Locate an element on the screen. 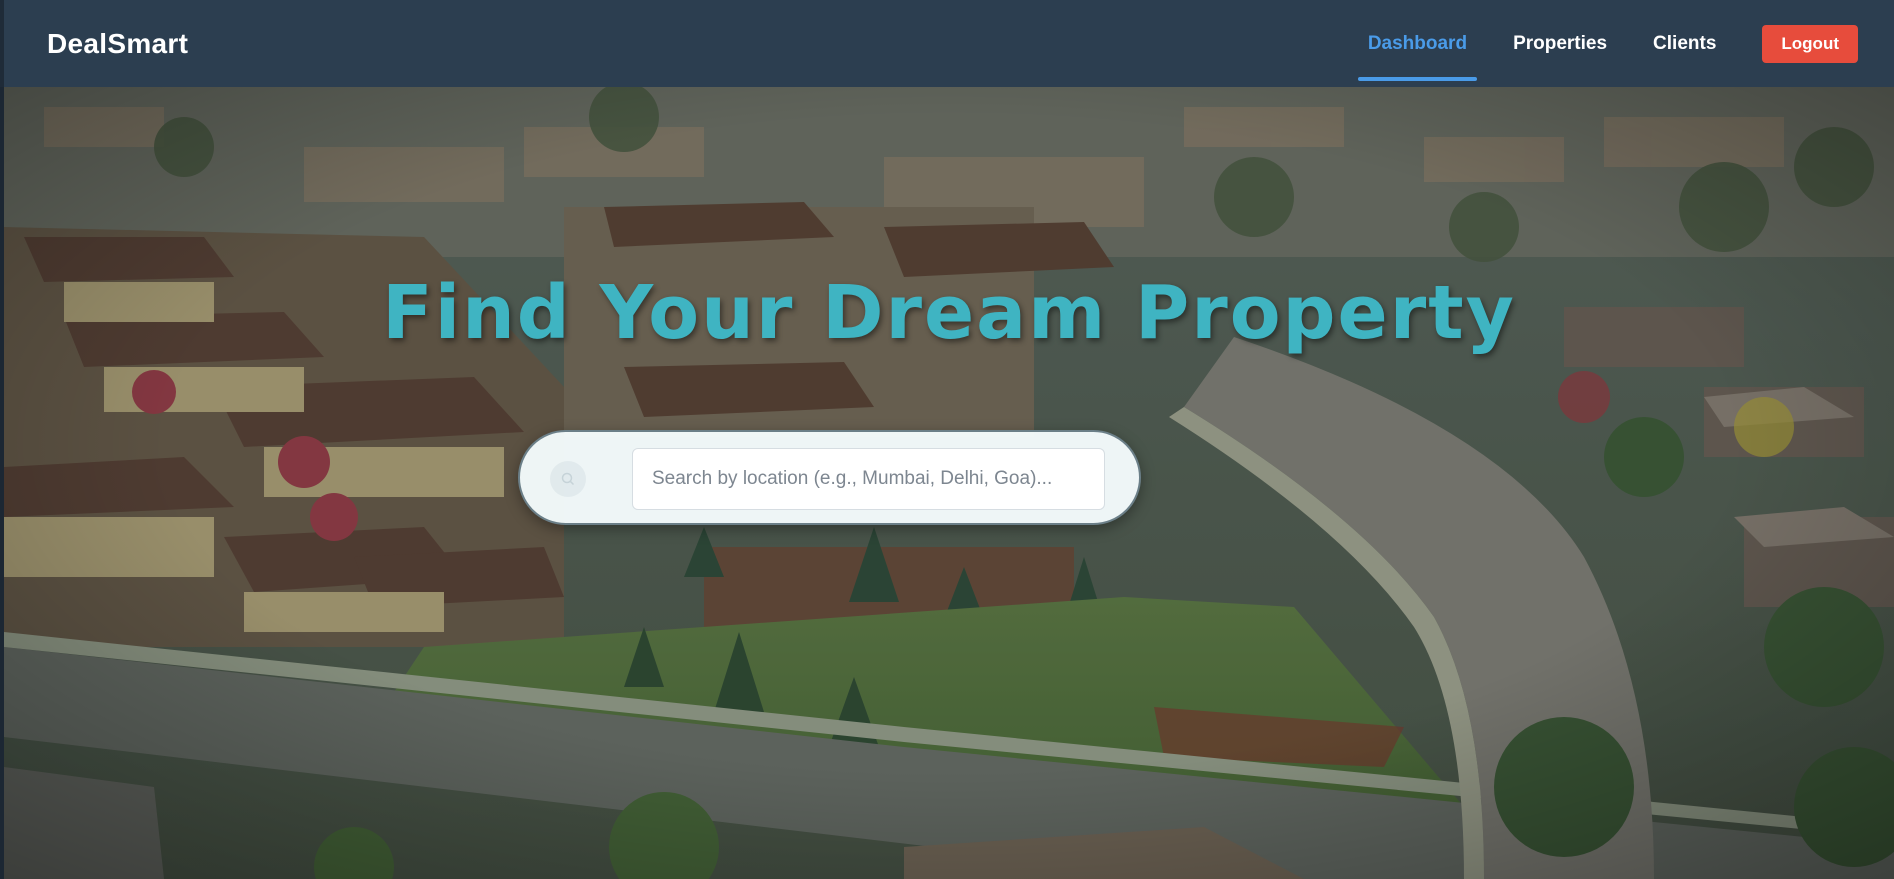 The image size is (1894, 879). nav-properties-link: Properties is located at coordinates (1560, 43).